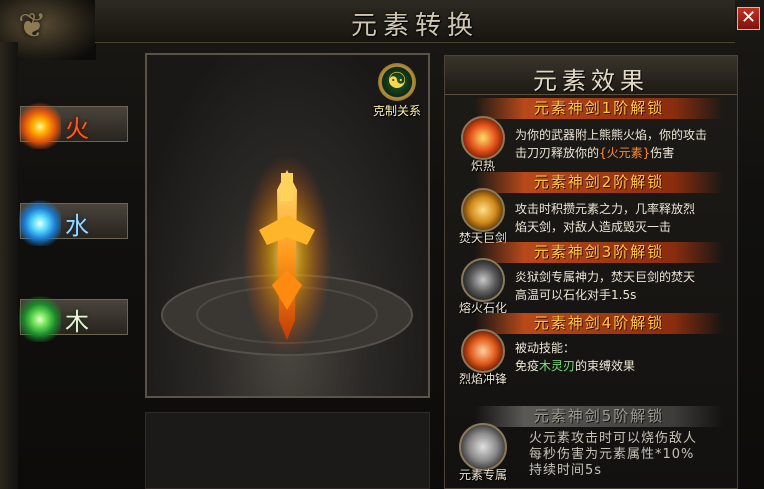  What do you see at coordinates (397, 82) in the screenshot?
I see `yin-yang-icon: ☯` at bounding box center [397, 82].